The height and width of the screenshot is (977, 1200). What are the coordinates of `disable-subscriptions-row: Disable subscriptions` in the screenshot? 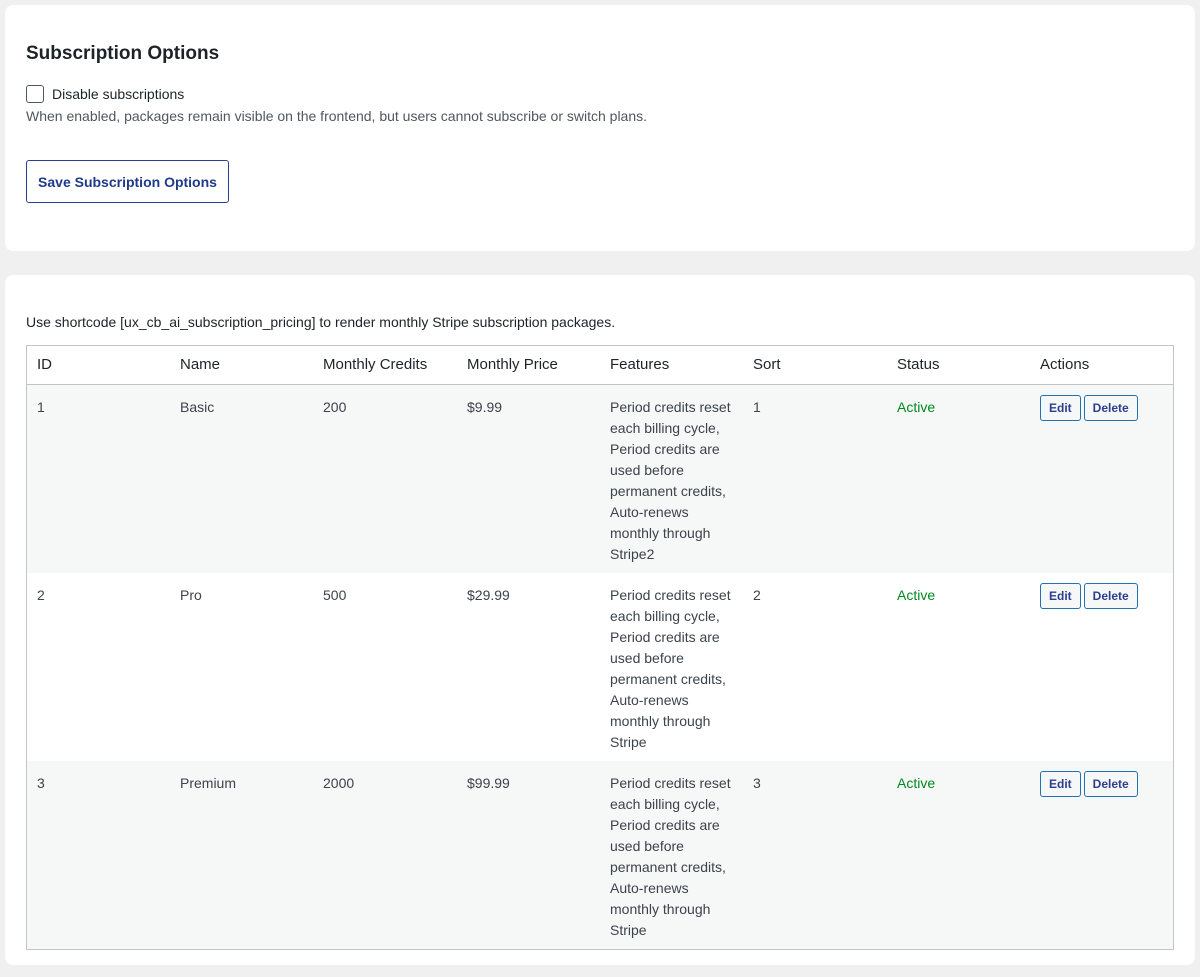 It's located at (105, 94).